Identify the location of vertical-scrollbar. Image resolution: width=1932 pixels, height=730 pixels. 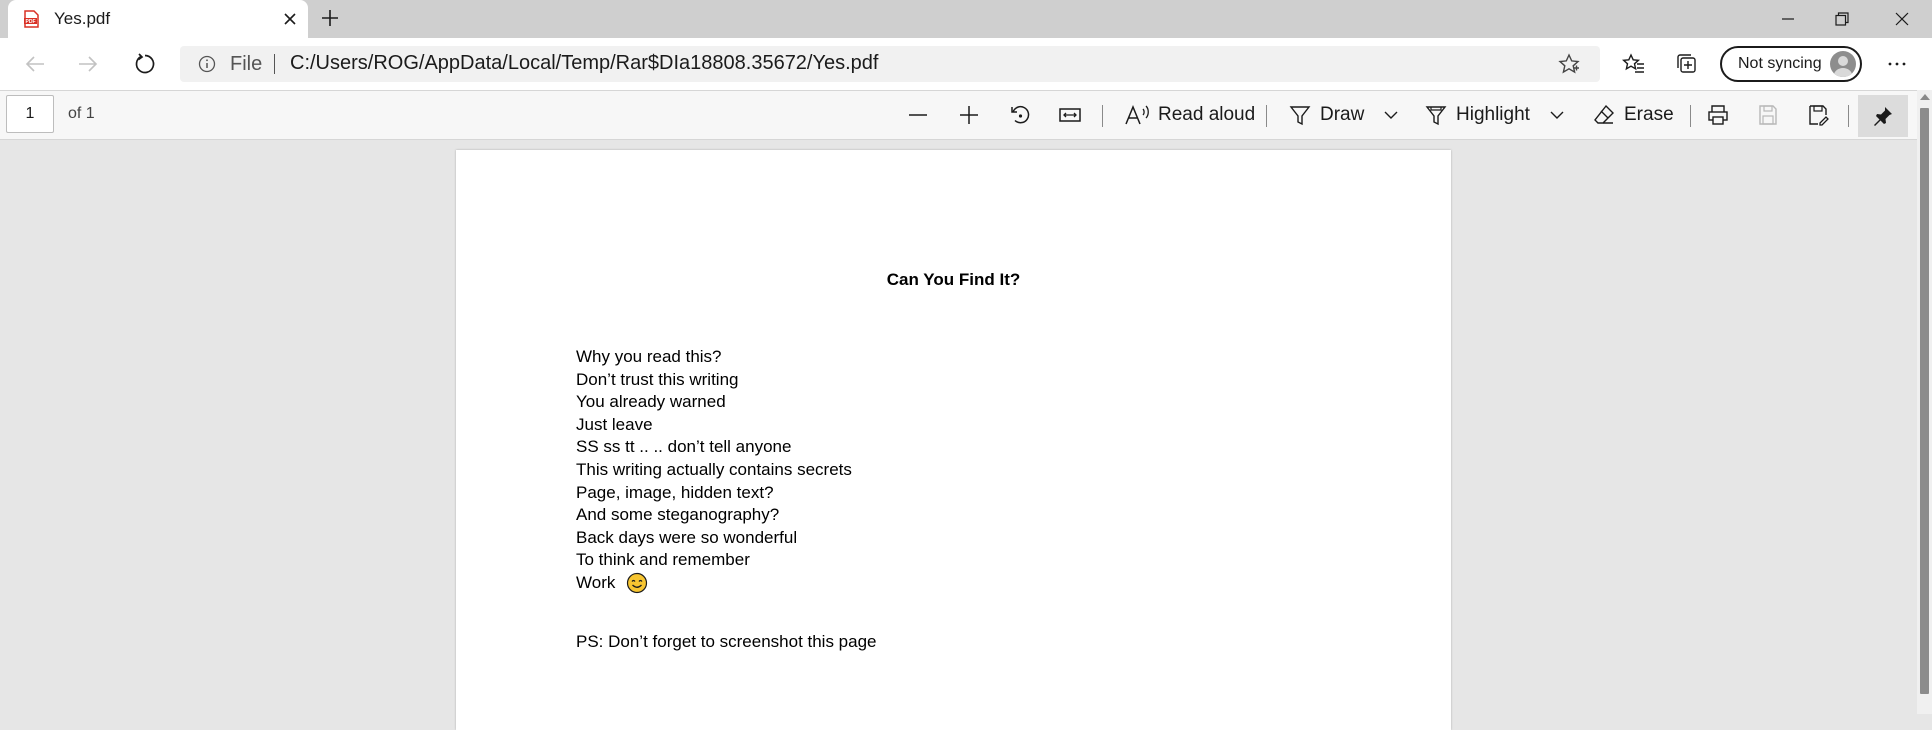
(1924, 402).